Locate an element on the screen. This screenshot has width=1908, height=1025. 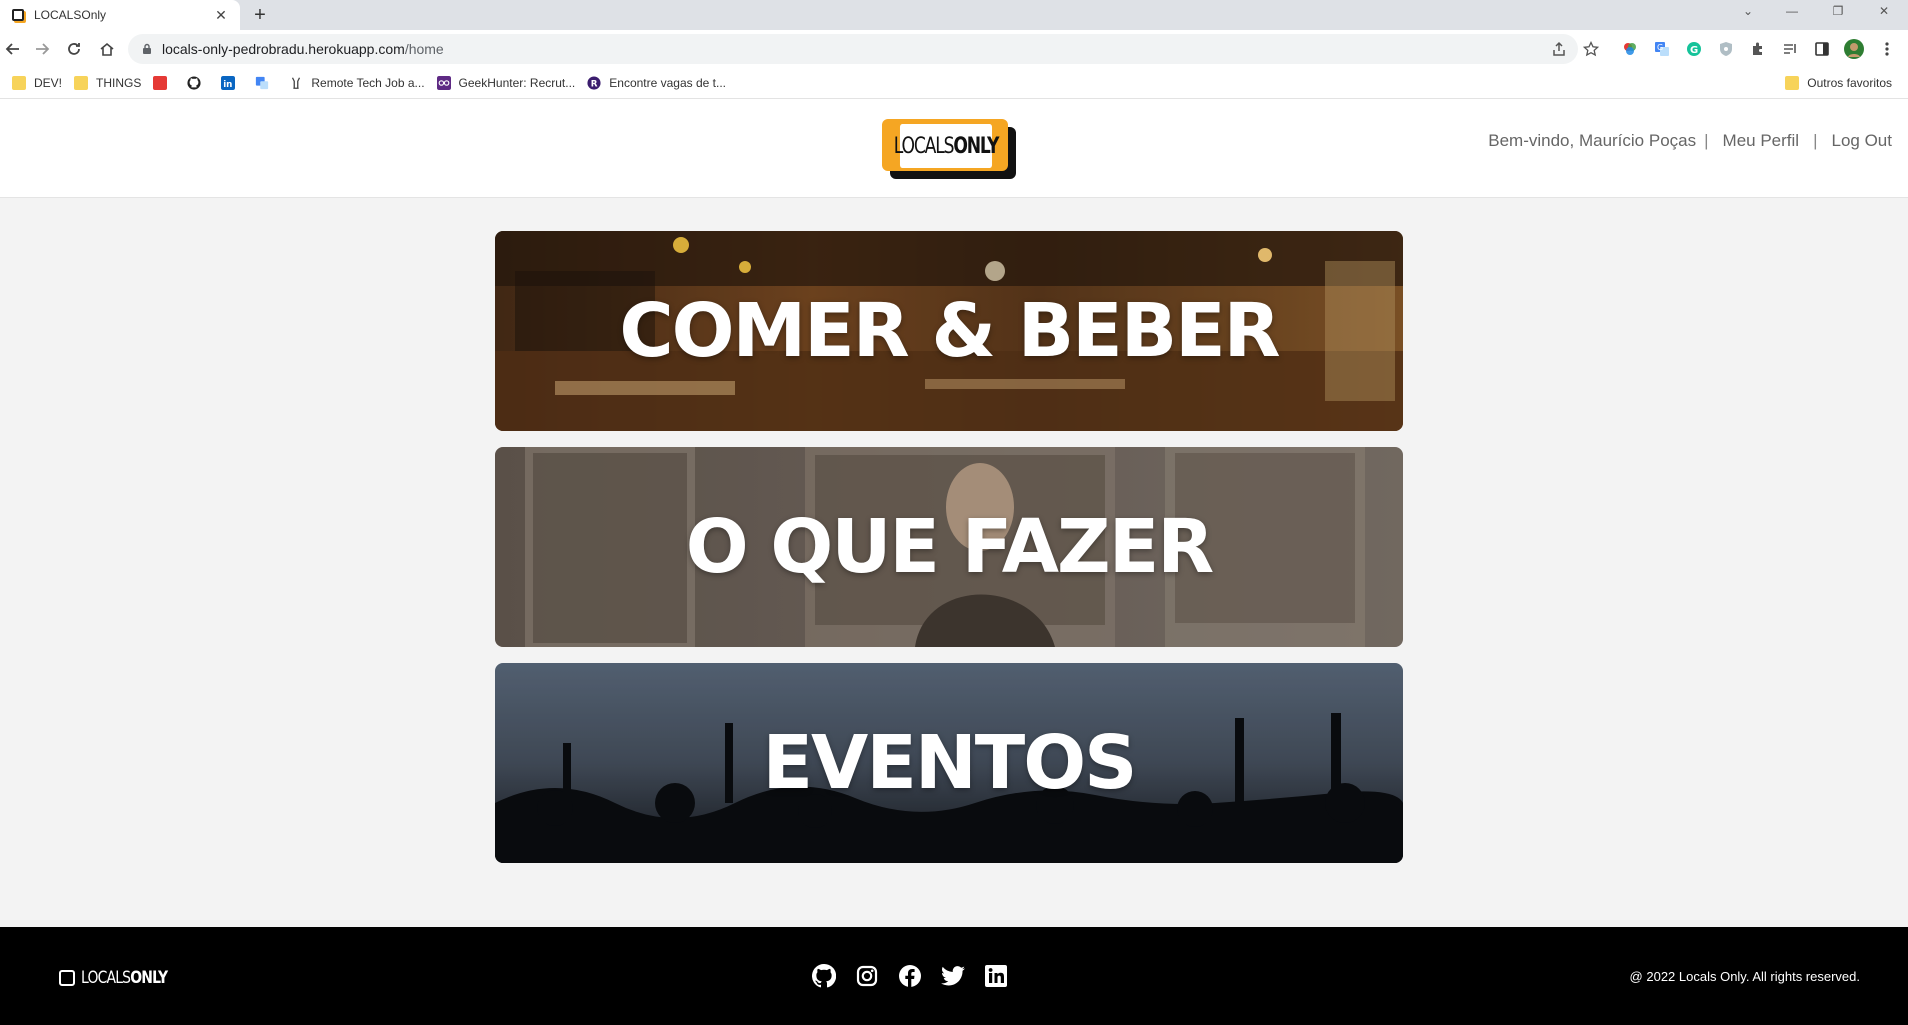
back-arrow-icon is located at coordinates (12, 49).